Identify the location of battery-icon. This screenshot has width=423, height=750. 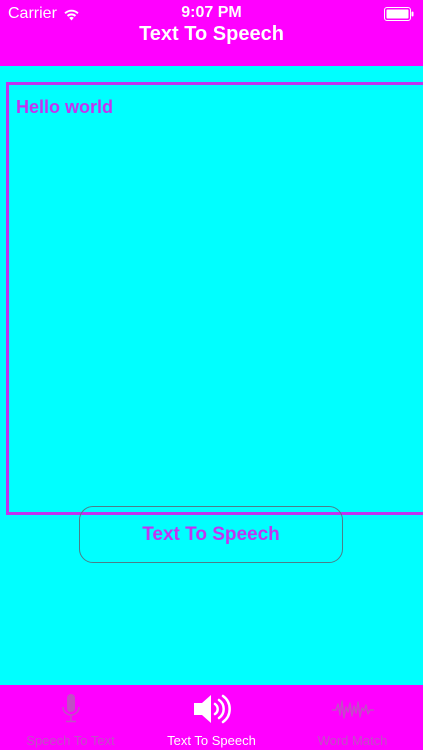
(399, 14).